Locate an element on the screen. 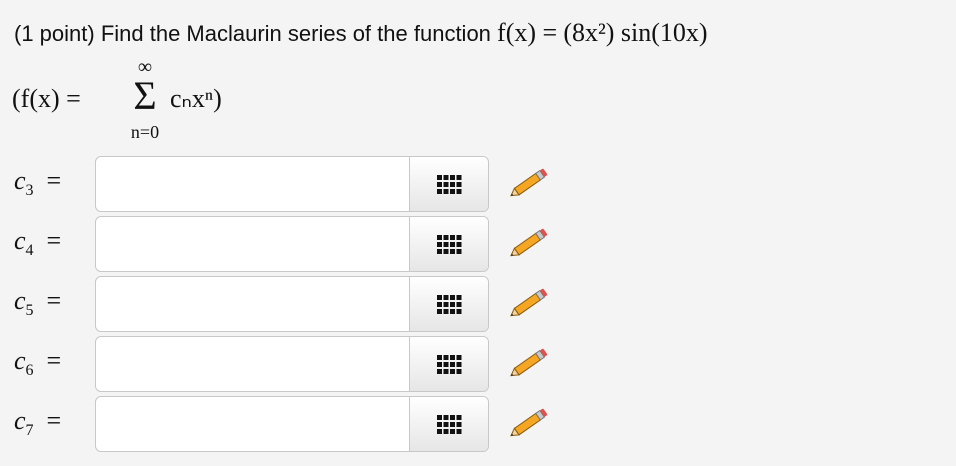 The height and width of the screenshot is (466, 956). coefficient-subscript: 5 is located at coordinates (29, 311).